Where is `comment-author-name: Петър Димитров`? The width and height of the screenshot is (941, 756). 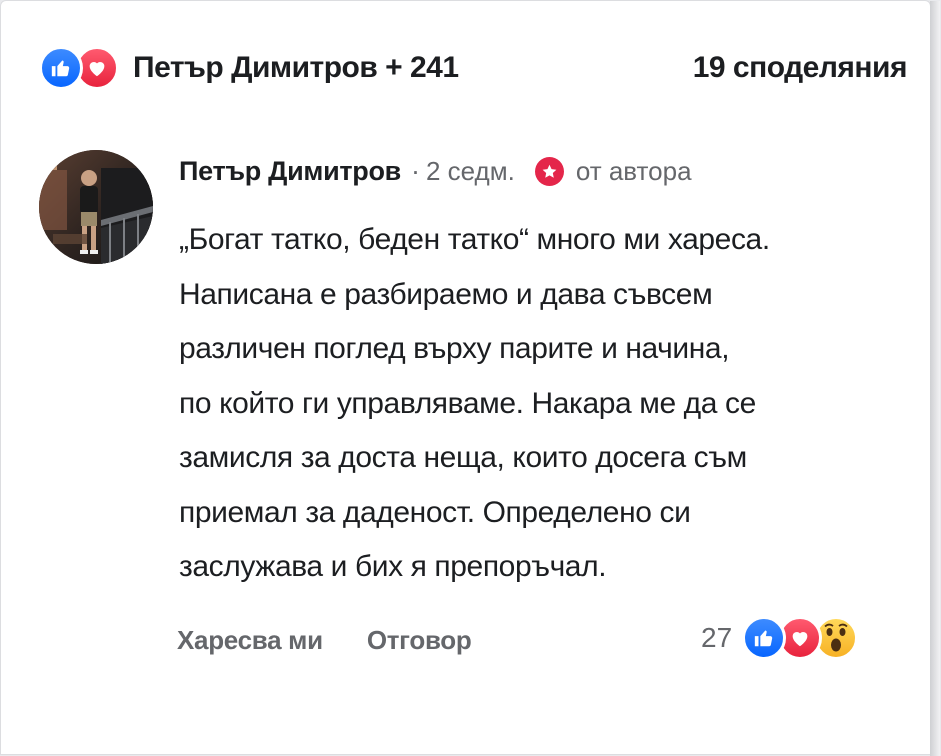
comment-author-name: Петър Димитров is located at coordinates (290, 171).